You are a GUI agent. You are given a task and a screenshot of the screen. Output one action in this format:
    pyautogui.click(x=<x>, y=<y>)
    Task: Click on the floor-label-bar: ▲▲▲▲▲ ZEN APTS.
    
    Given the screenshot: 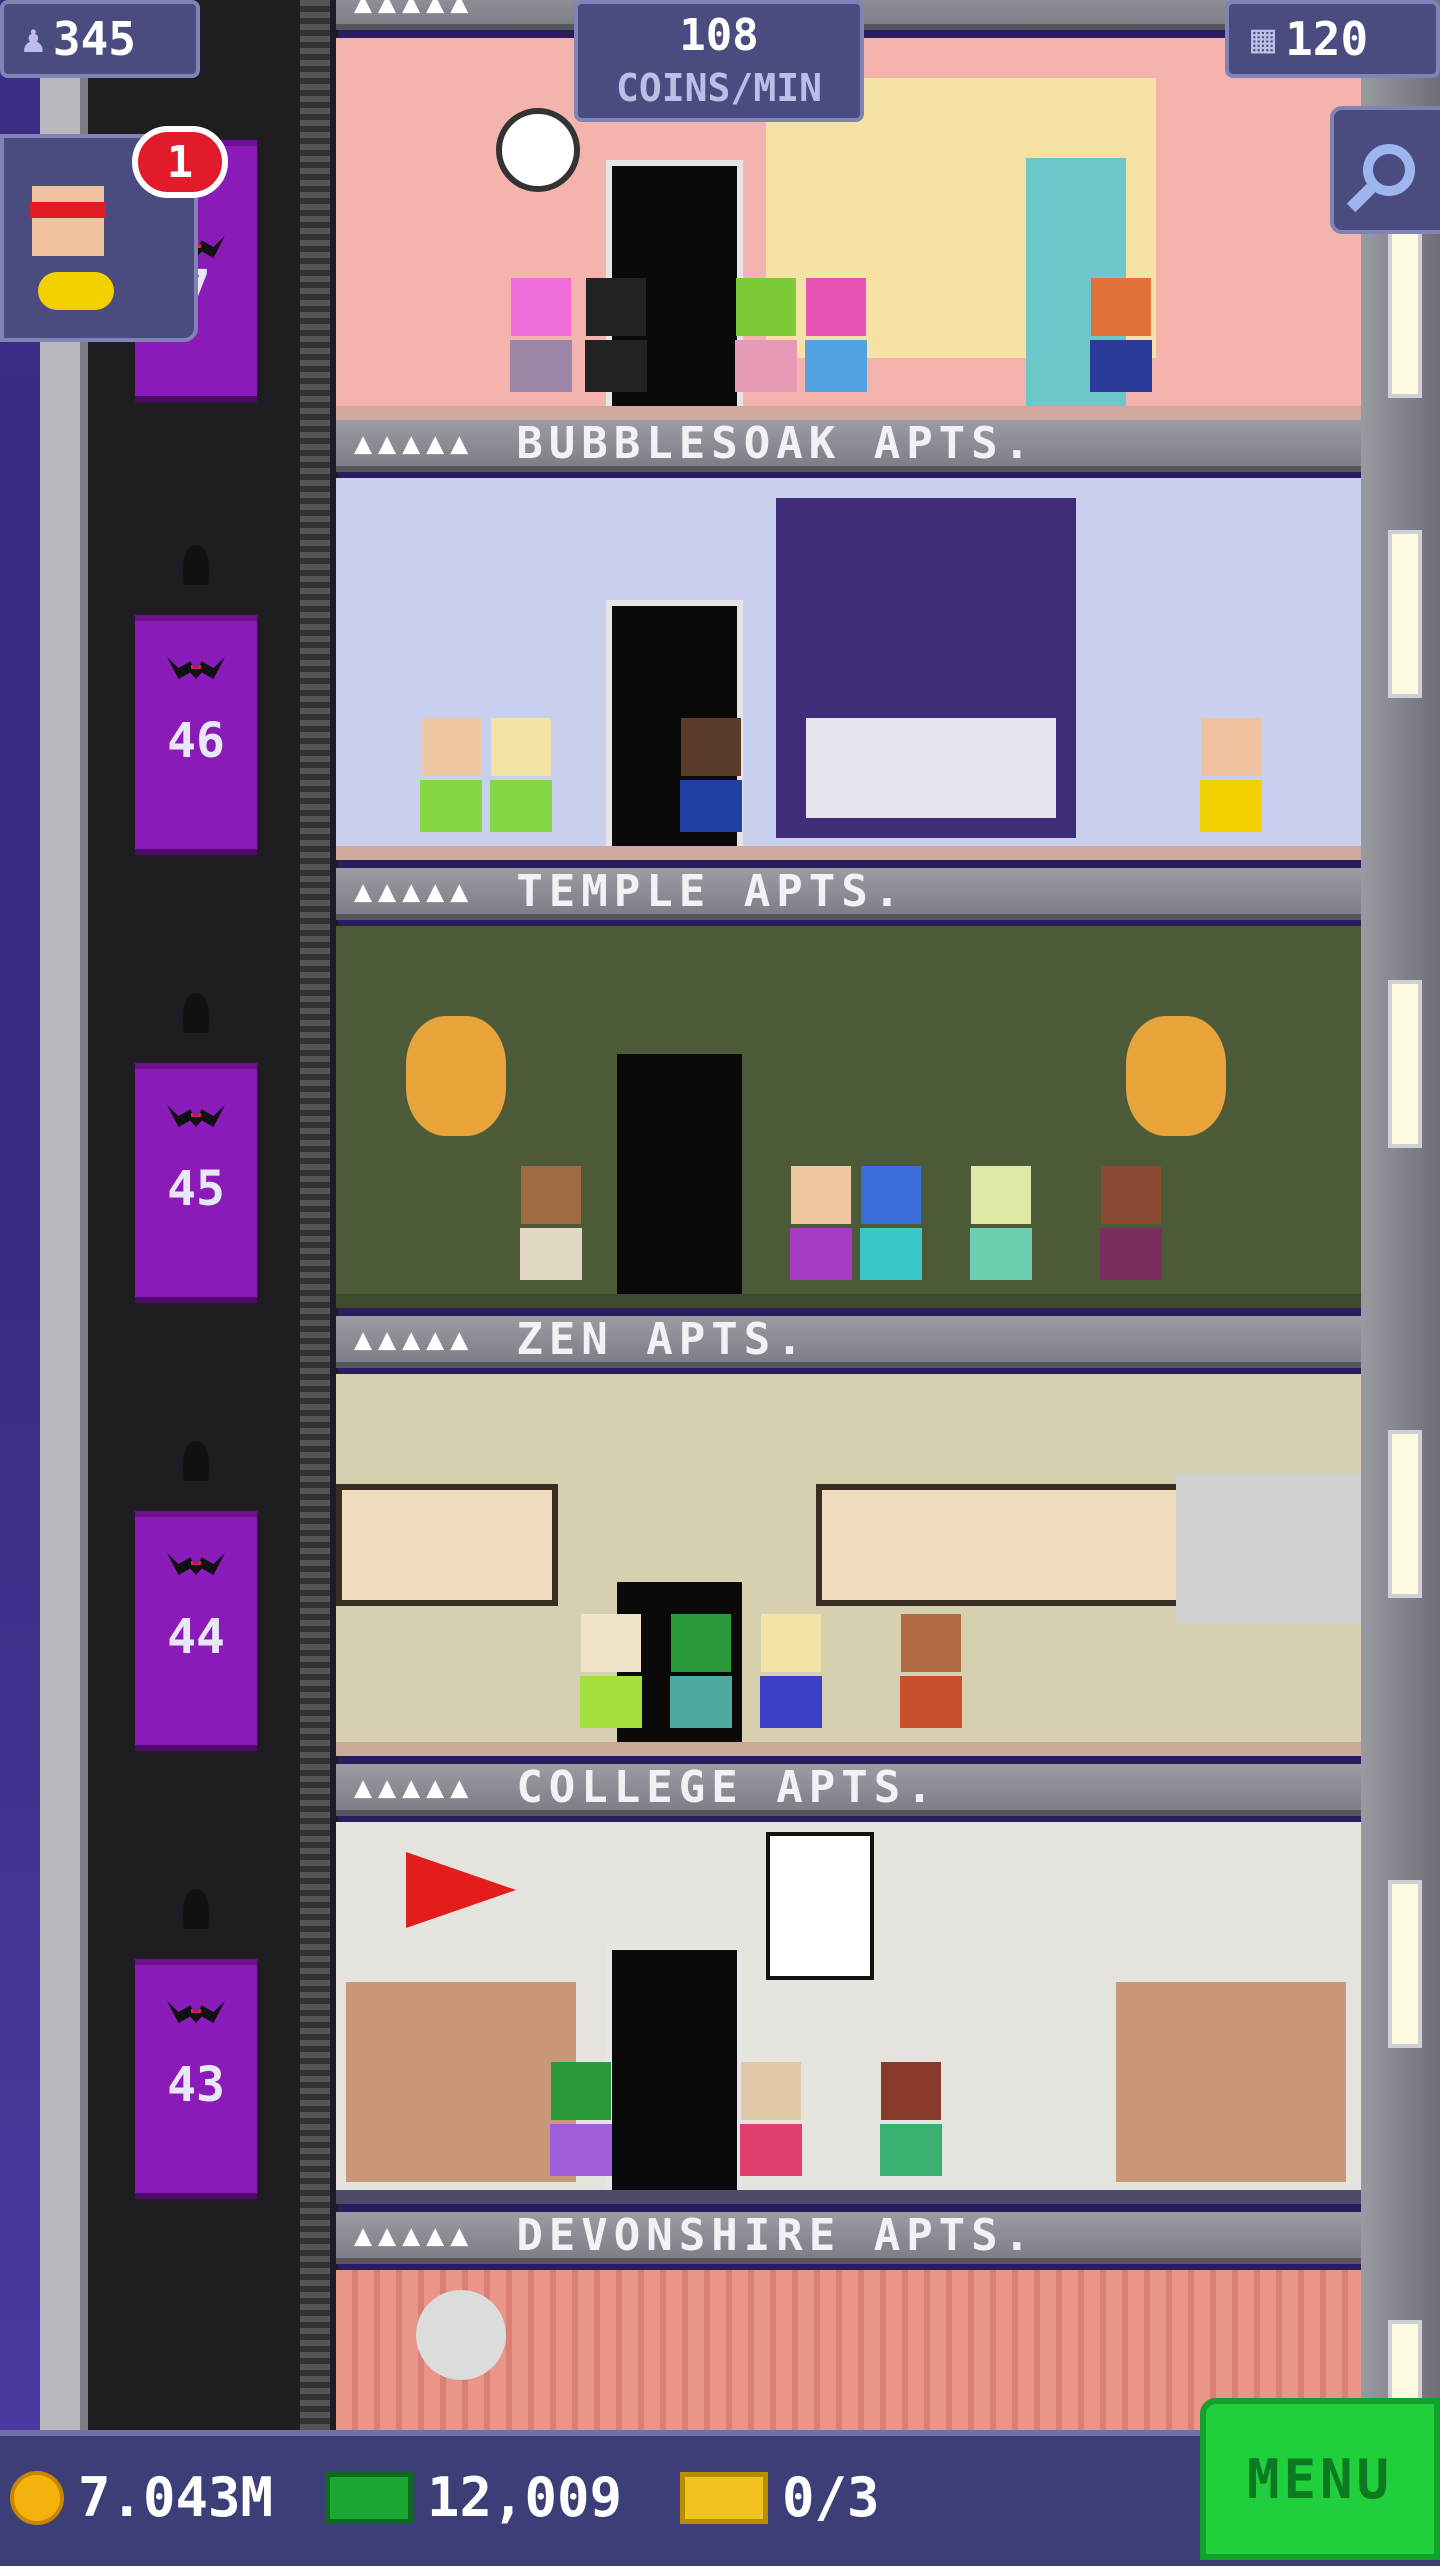 What is the action you would take?
    pyautogui.click(x=848, y=1340)
    